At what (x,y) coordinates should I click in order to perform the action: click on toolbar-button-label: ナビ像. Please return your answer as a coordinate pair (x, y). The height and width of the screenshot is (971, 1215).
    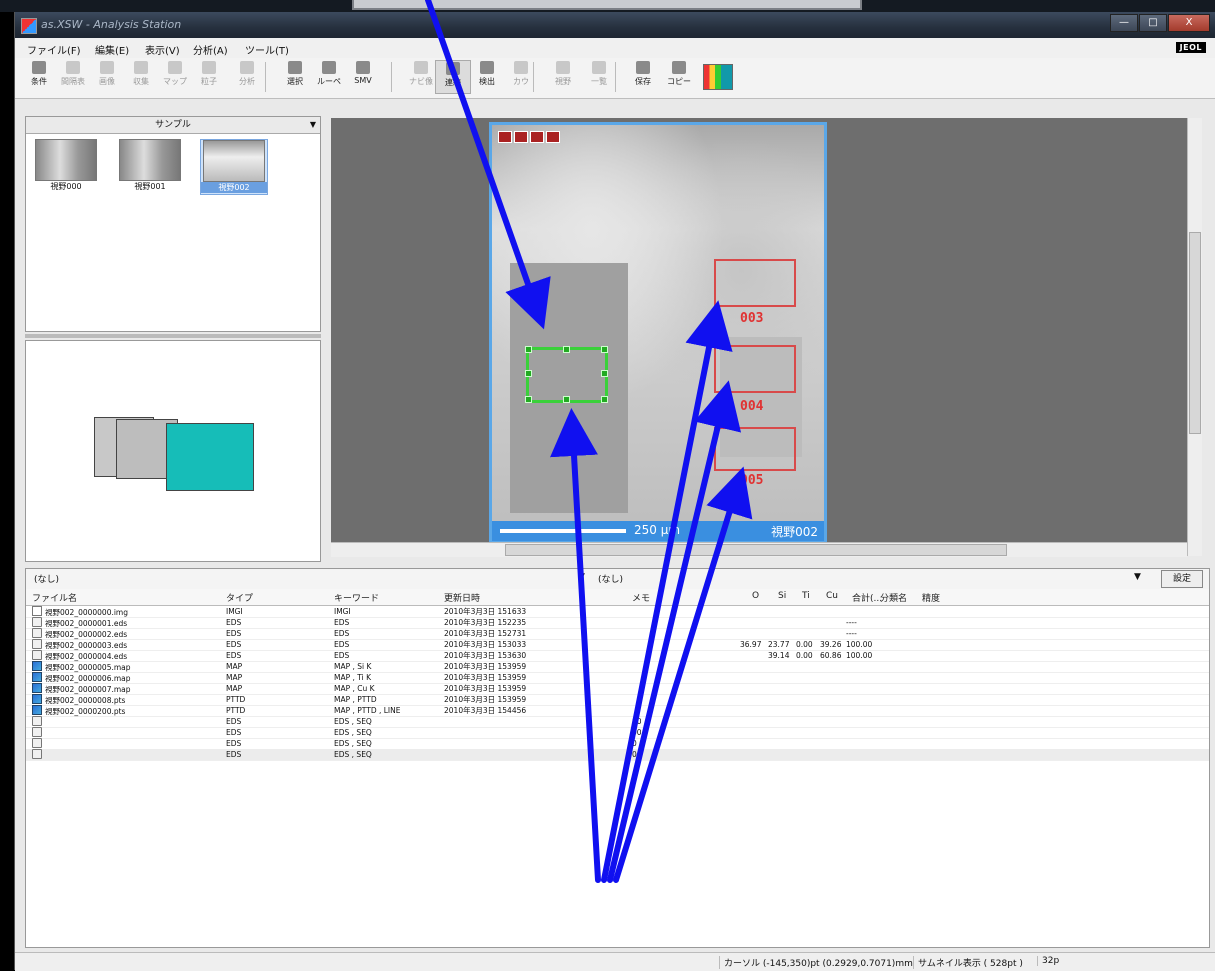
    Looking at the image, I should click on (421, 81).